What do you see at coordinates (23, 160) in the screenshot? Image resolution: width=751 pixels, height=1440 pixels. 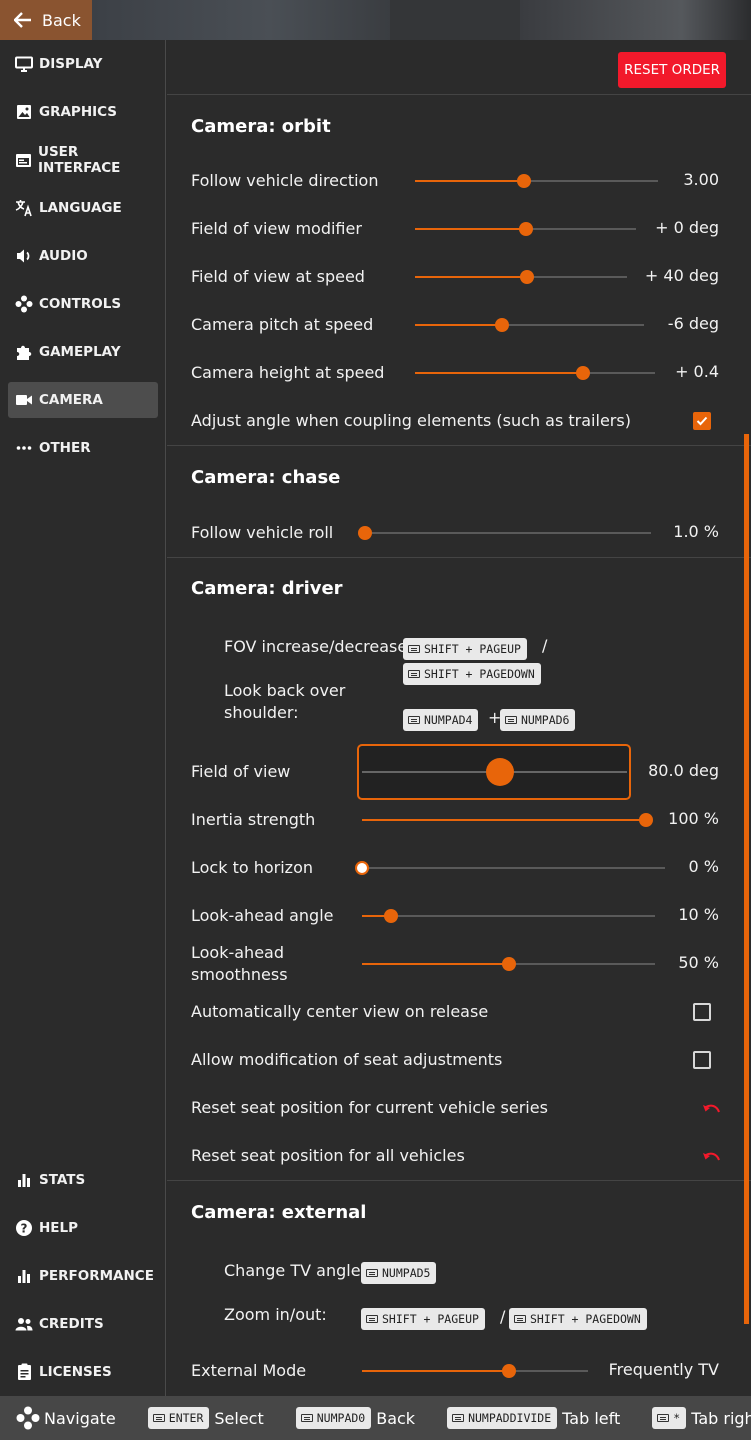 I see `window-icon` at bounding box center [23, 160].